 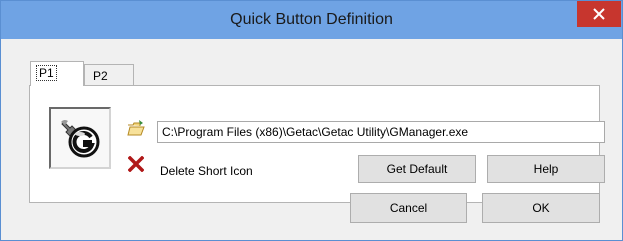 I want to click on ok-button: OK, so click(x=541, y=208).